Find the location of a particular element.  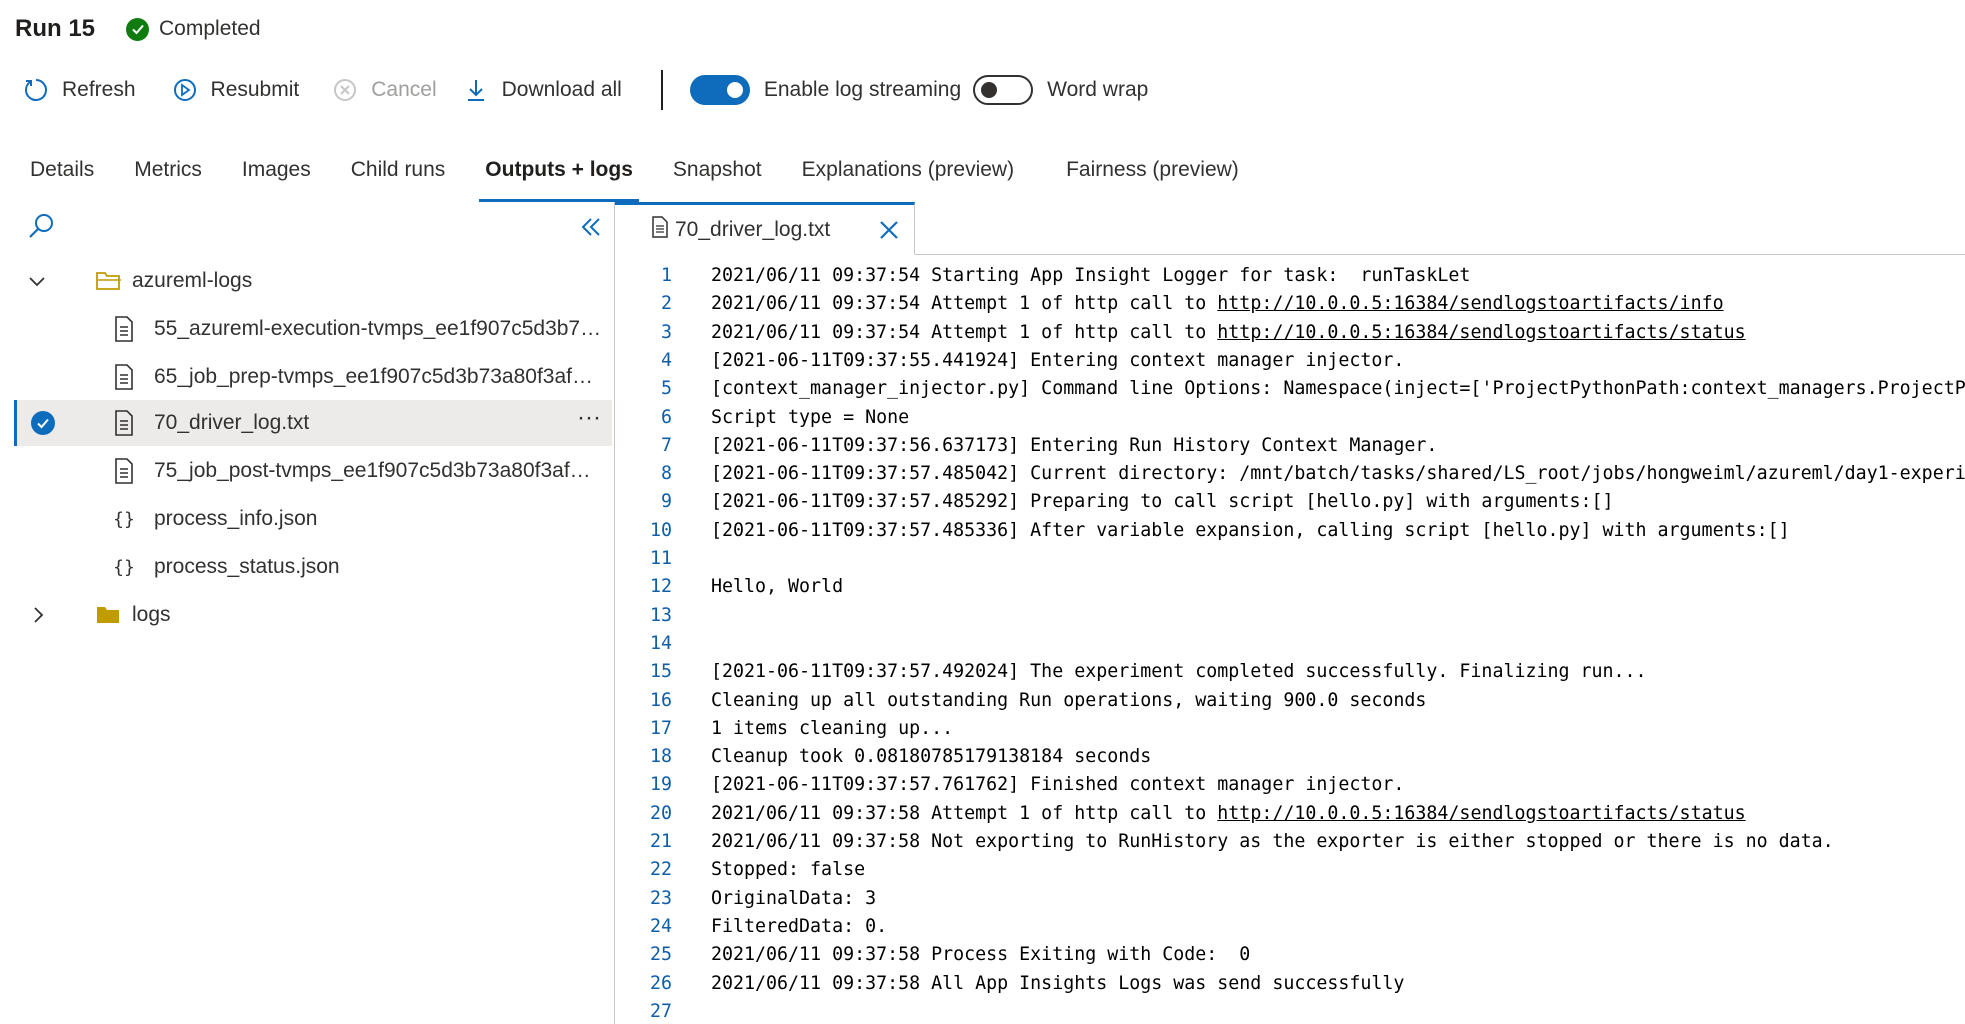

line-number: 24 is located at coordinates (660, 926).